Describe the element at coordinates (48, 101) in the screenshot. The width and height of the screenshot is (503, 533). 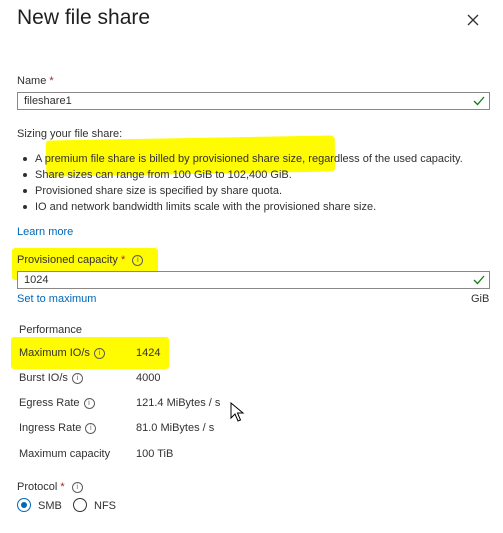
I see `name-input-value: fileshare1` at that location.